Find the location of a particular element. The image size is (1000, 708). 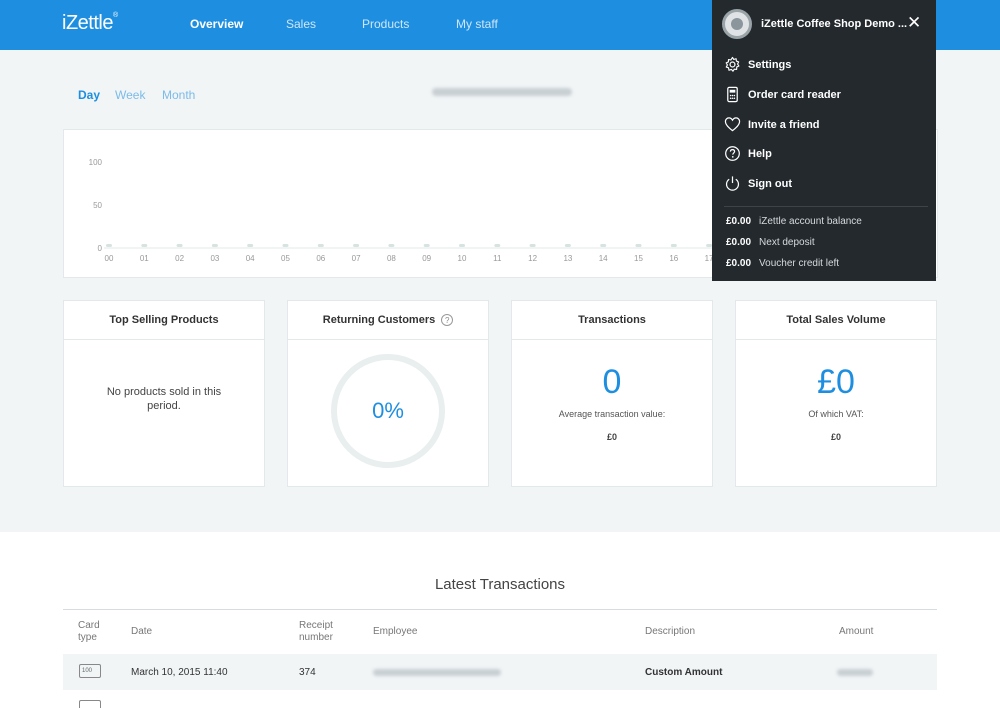

x-tick-label: 09 is located at coordinates (426, 258).